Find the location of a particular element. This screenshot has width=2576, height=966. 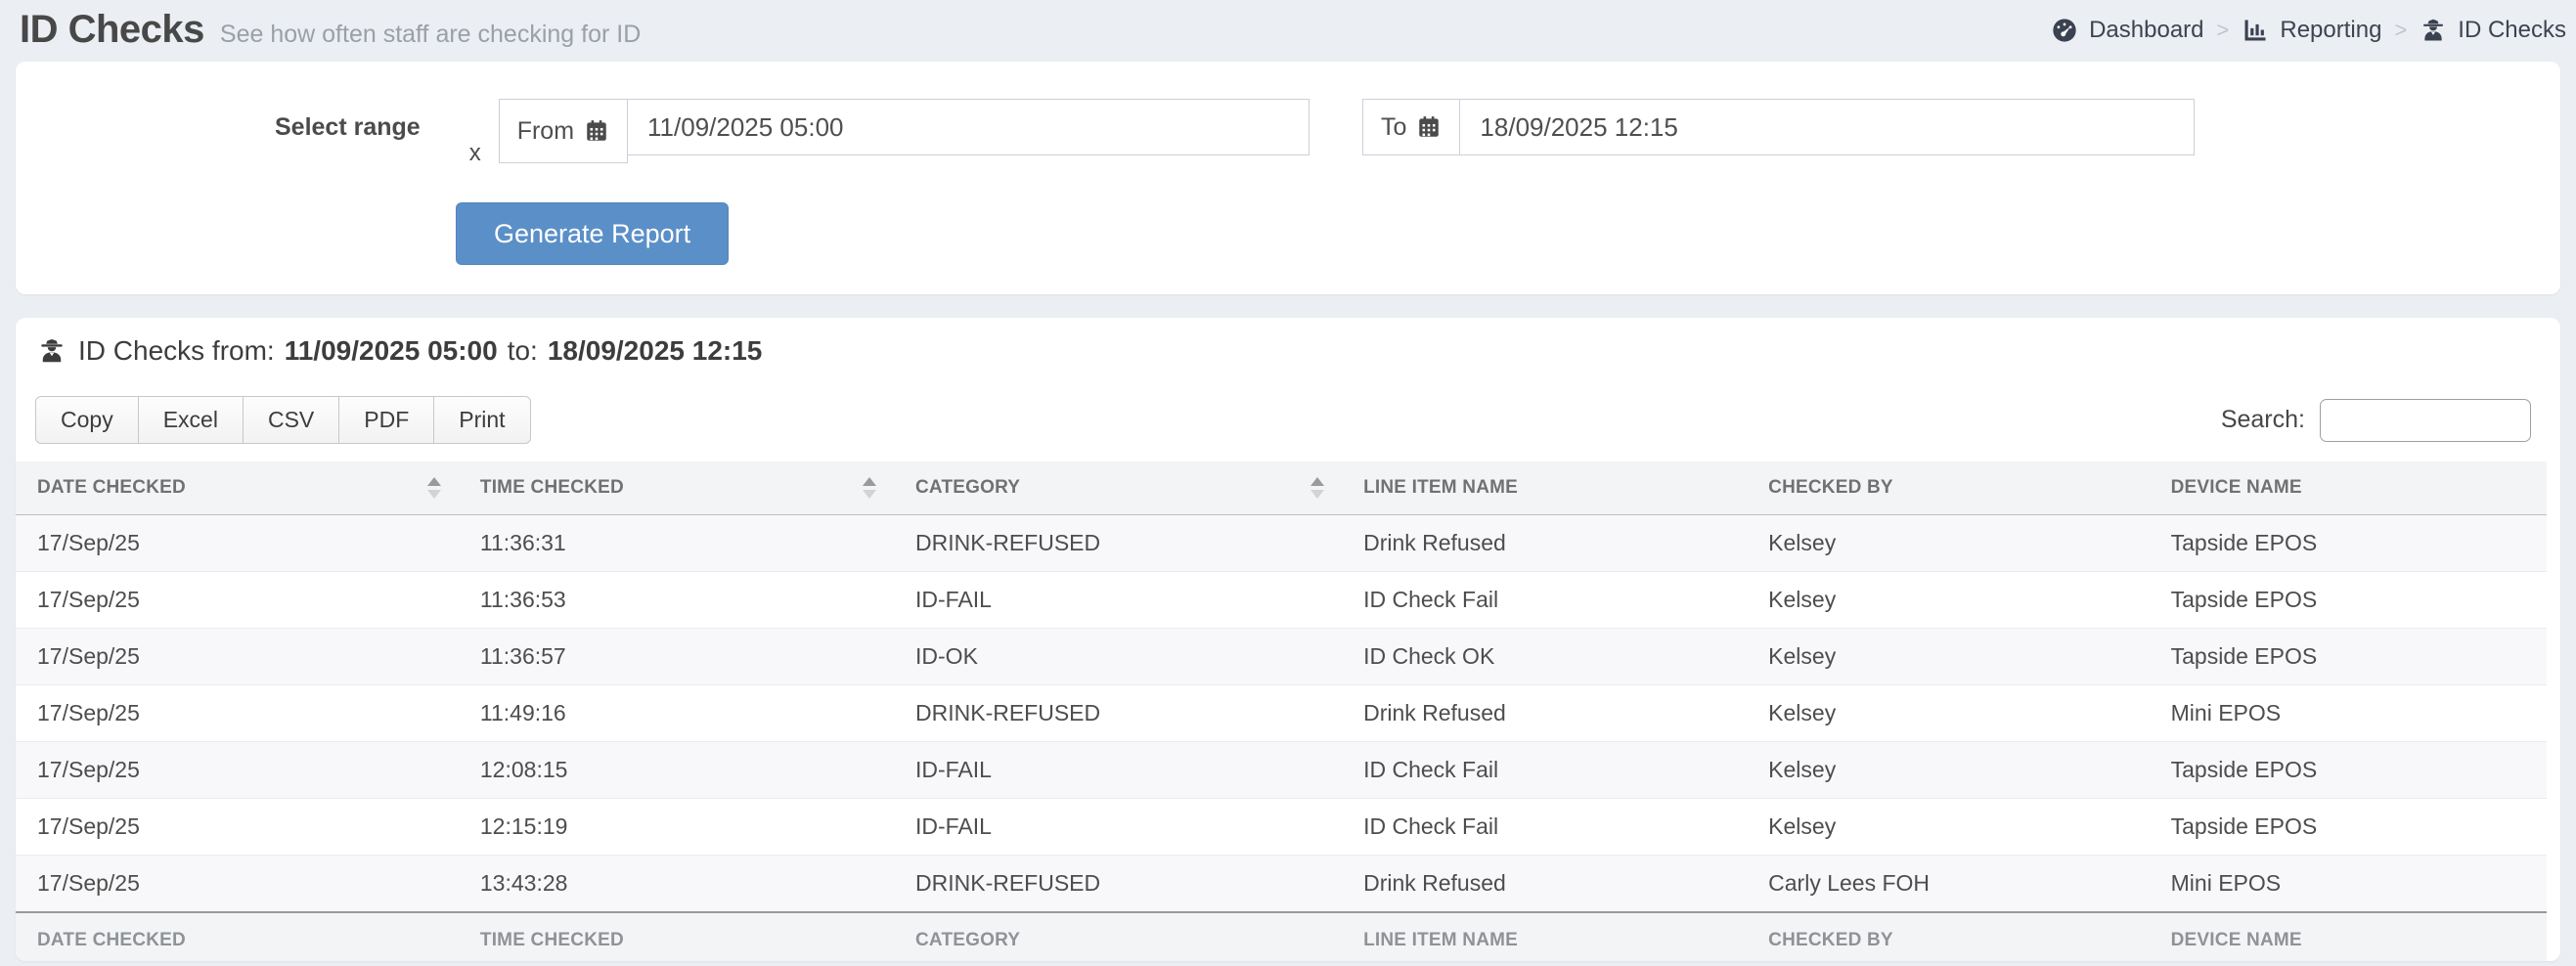

table-cell: 12:15:19 is located at coordinates (676, 827).